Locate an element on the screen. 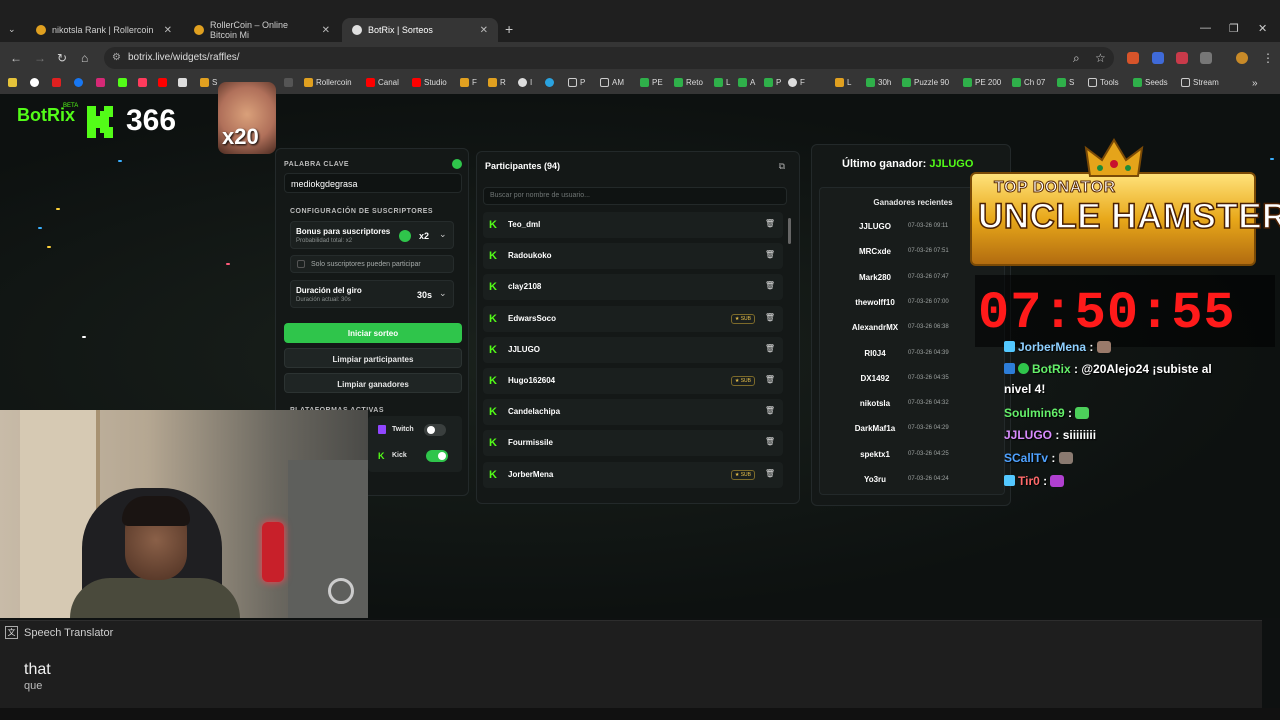 This screenshot has height=720, width=1280. browser-menu-icon: ⋮ is located at coordinates (1268, 58).